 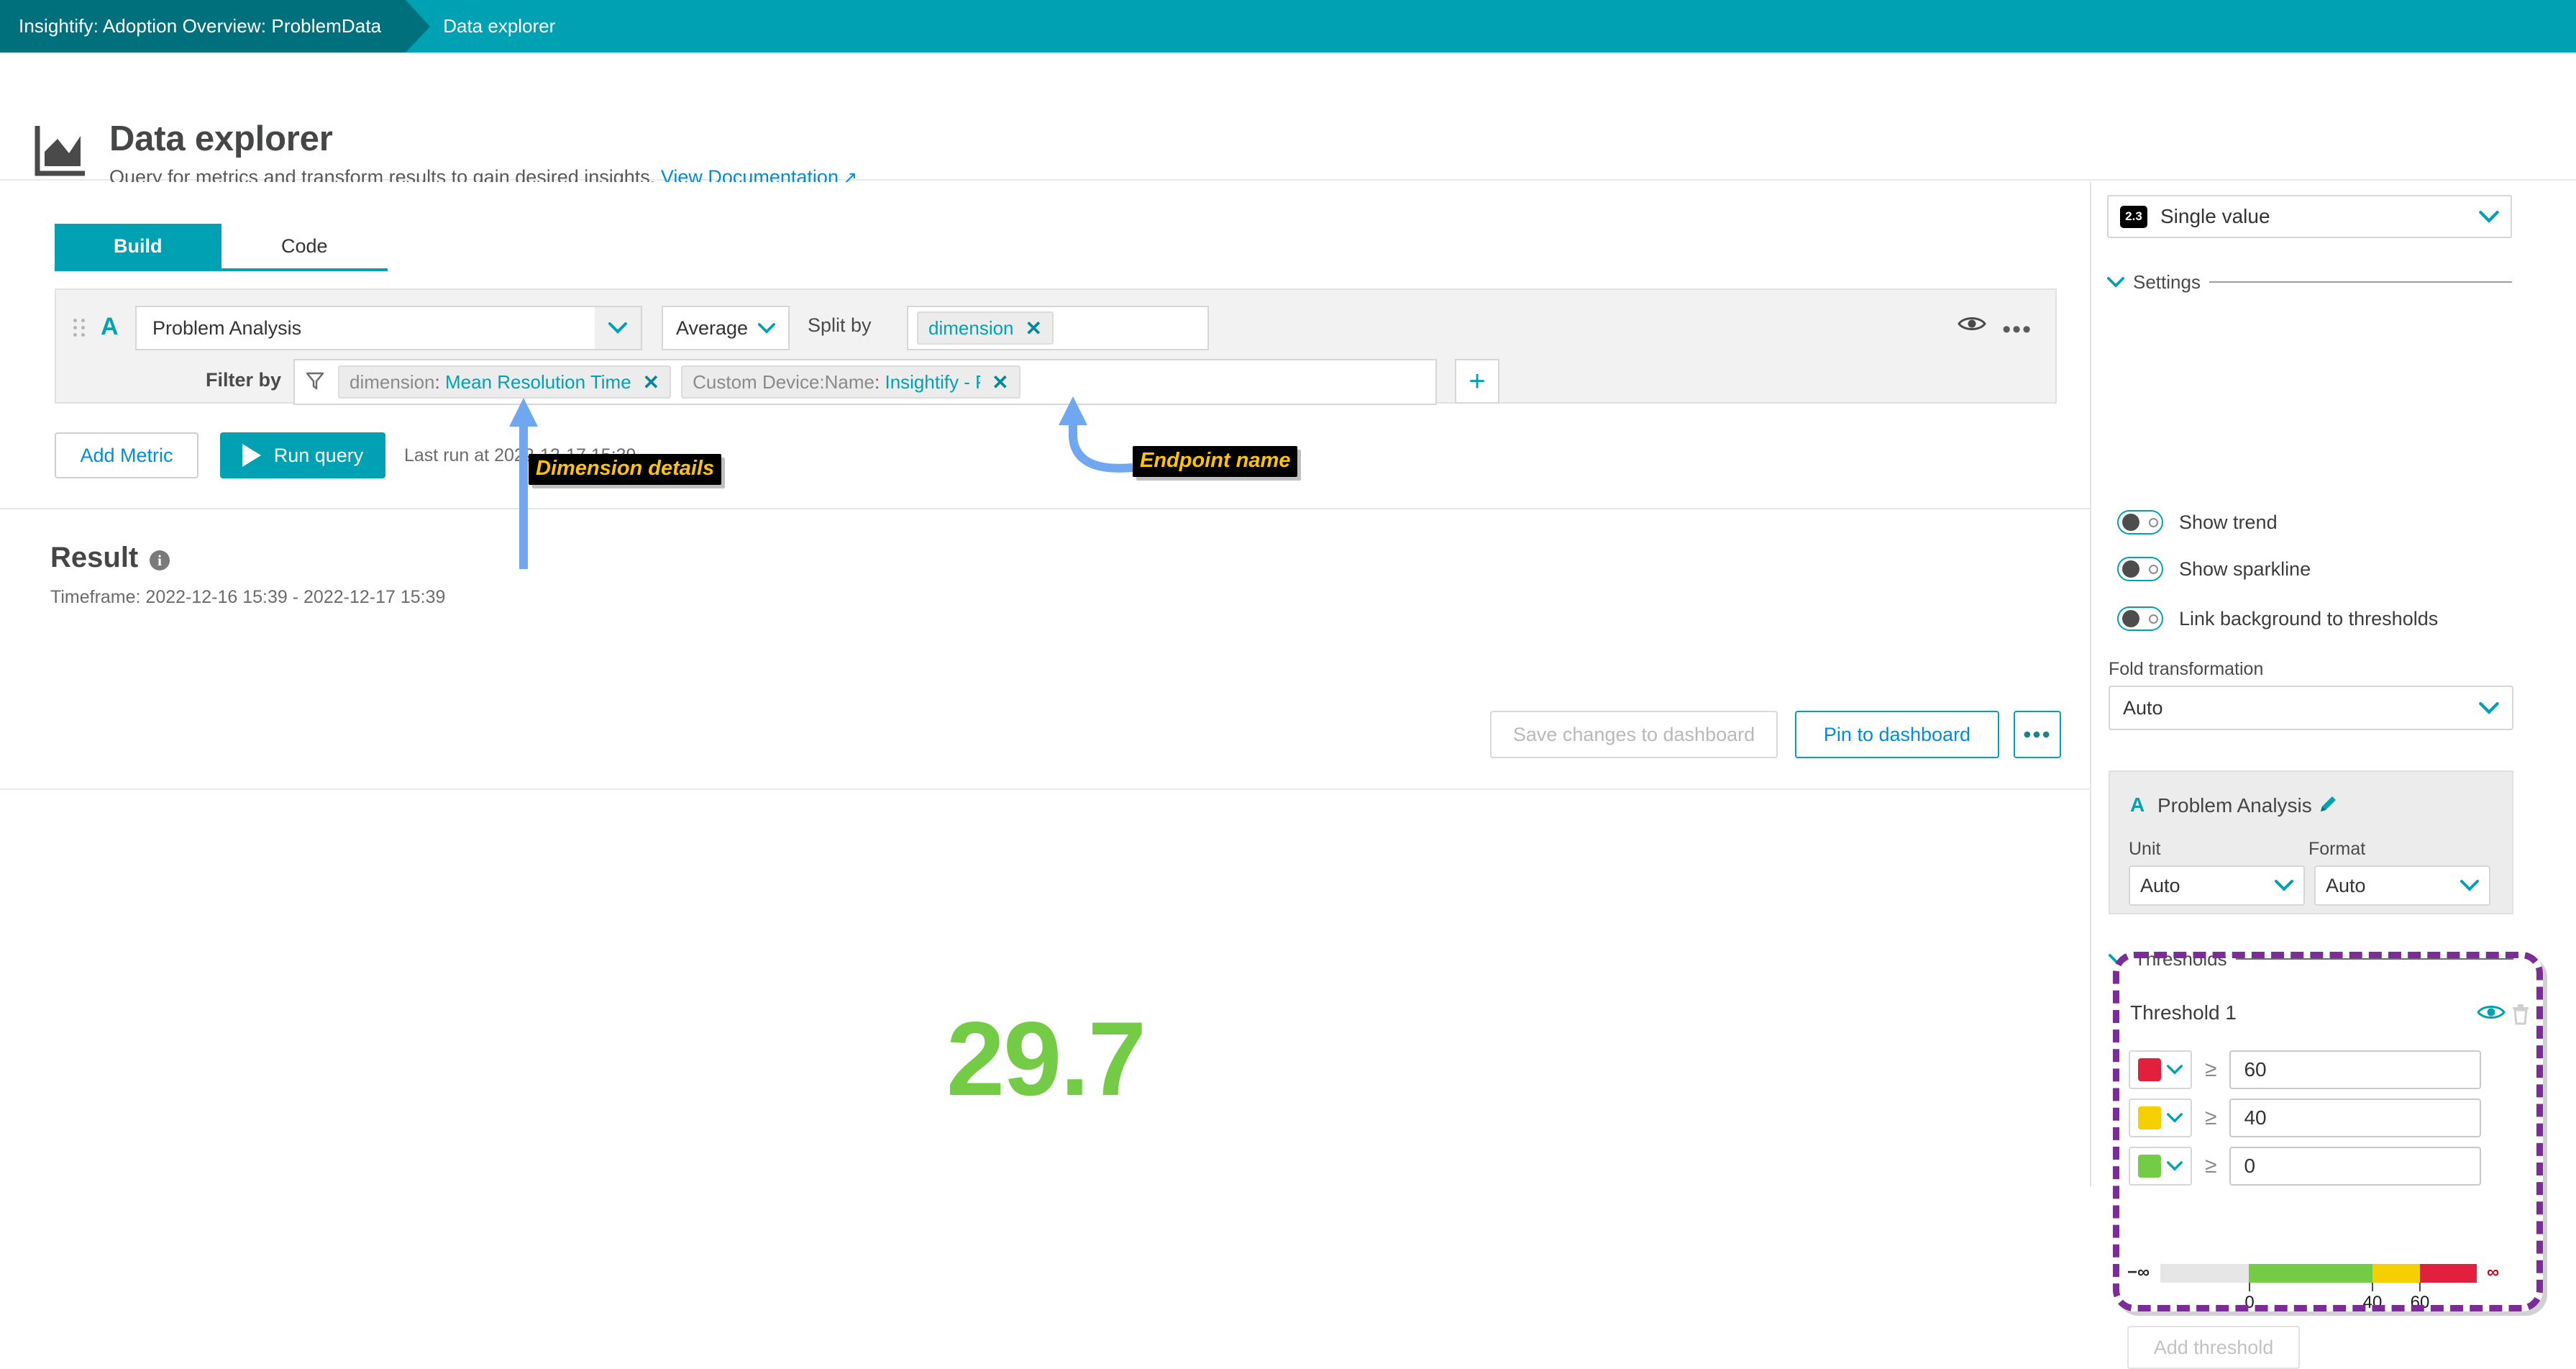 What do you see at coordinates (2140, 522) in the screenshot?
I see `toggle-show-trend` at bounding box center [2140, 522].